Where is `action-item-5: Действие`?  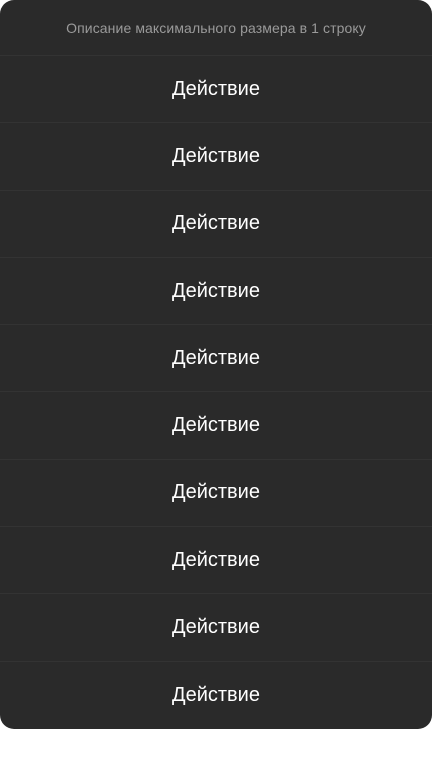
action-item-5: Действие is located at coordinates (216, 359).